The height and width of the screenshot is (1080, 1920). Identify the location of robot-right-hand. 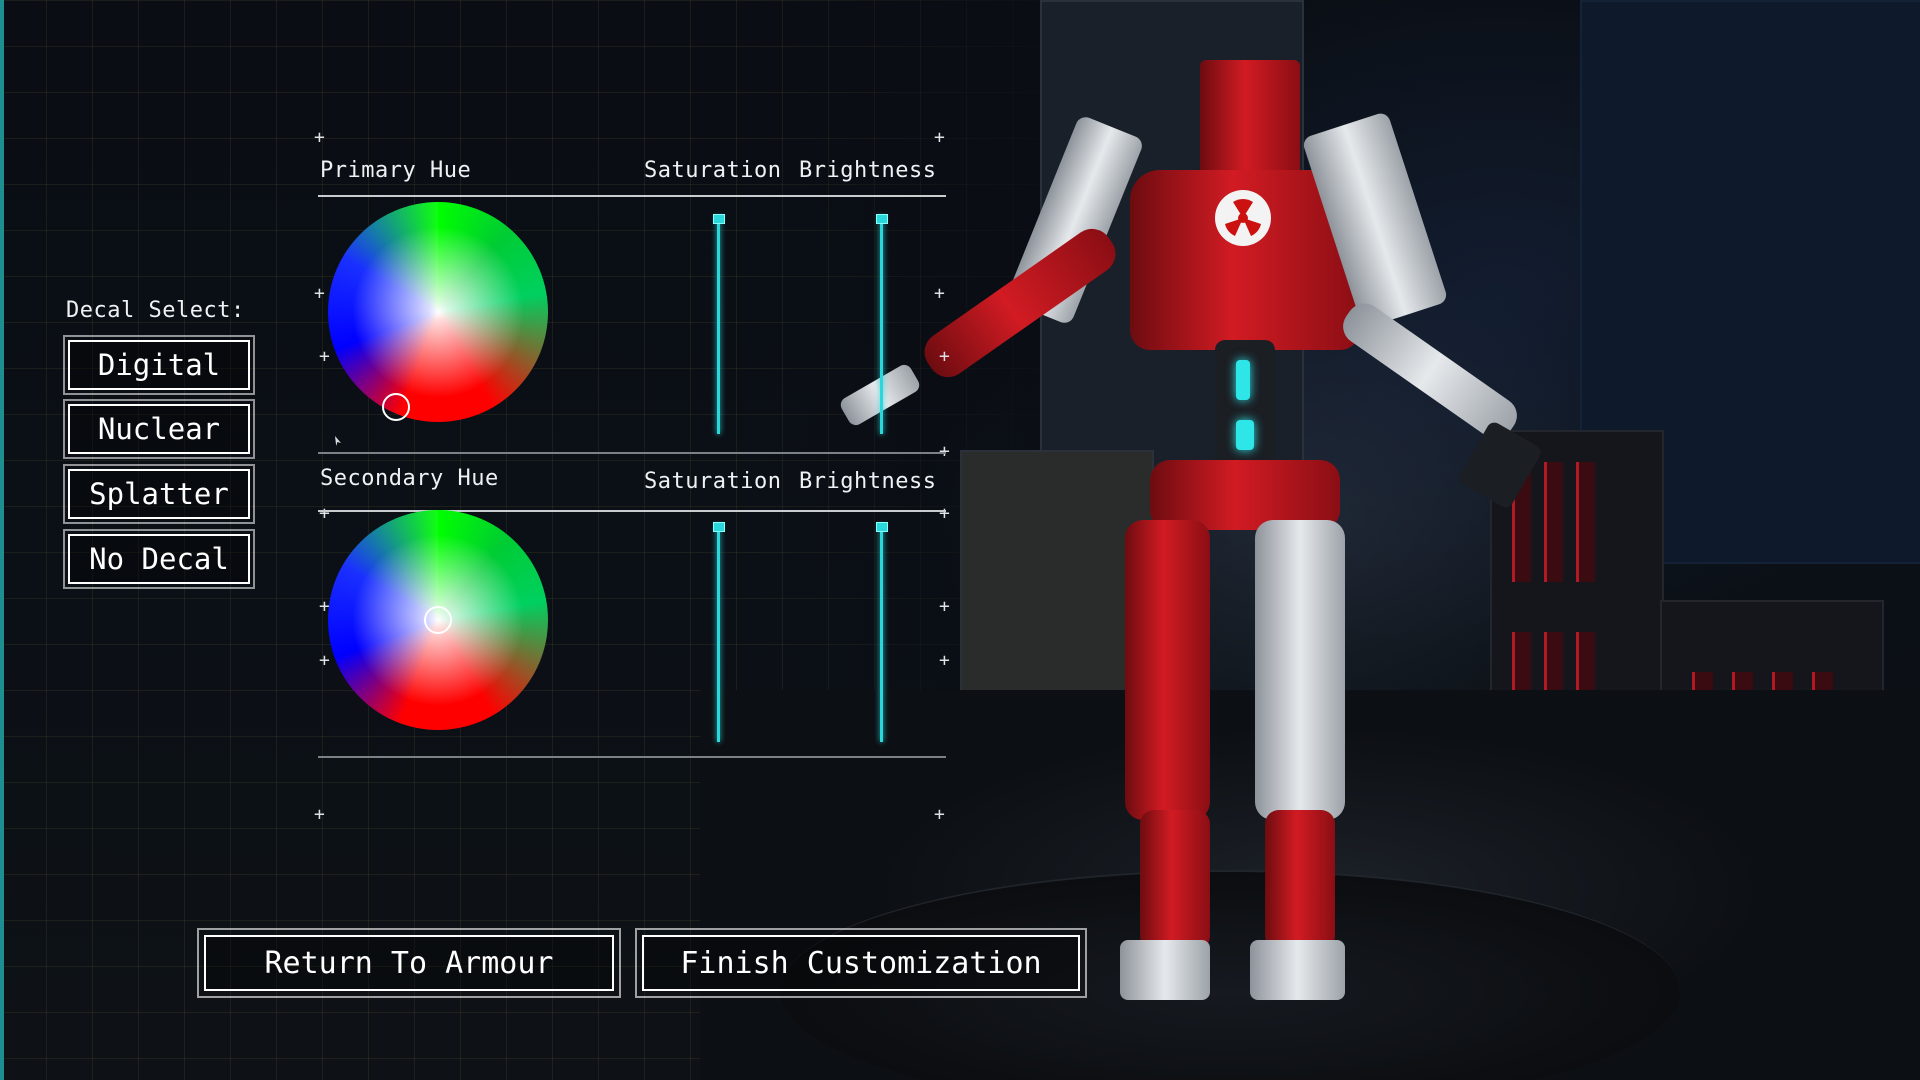
(1500, 465).